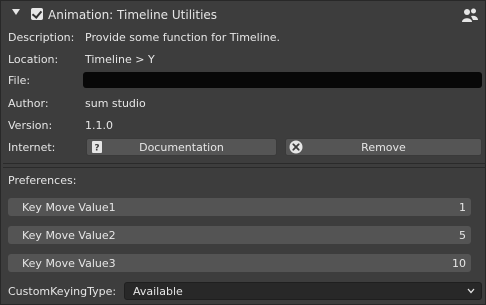 The height and width of the screenshot is (305, 486). Describe the element at coordinates (282, 80) in the screenshot. I see `file-path-field` at that location.